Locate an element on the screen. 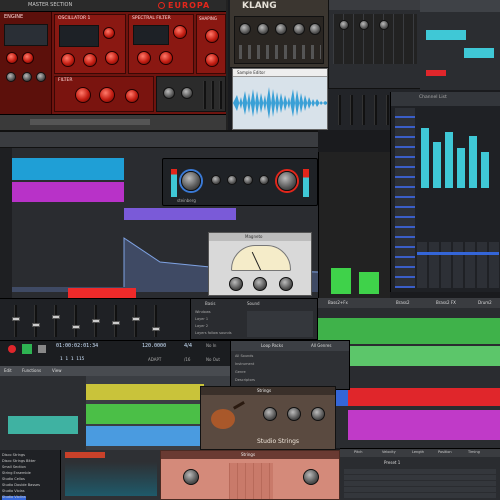 The width and height of the screenshot is (500, 500). transport-tempo: 120.0000 is located at coordinates (154, 346).